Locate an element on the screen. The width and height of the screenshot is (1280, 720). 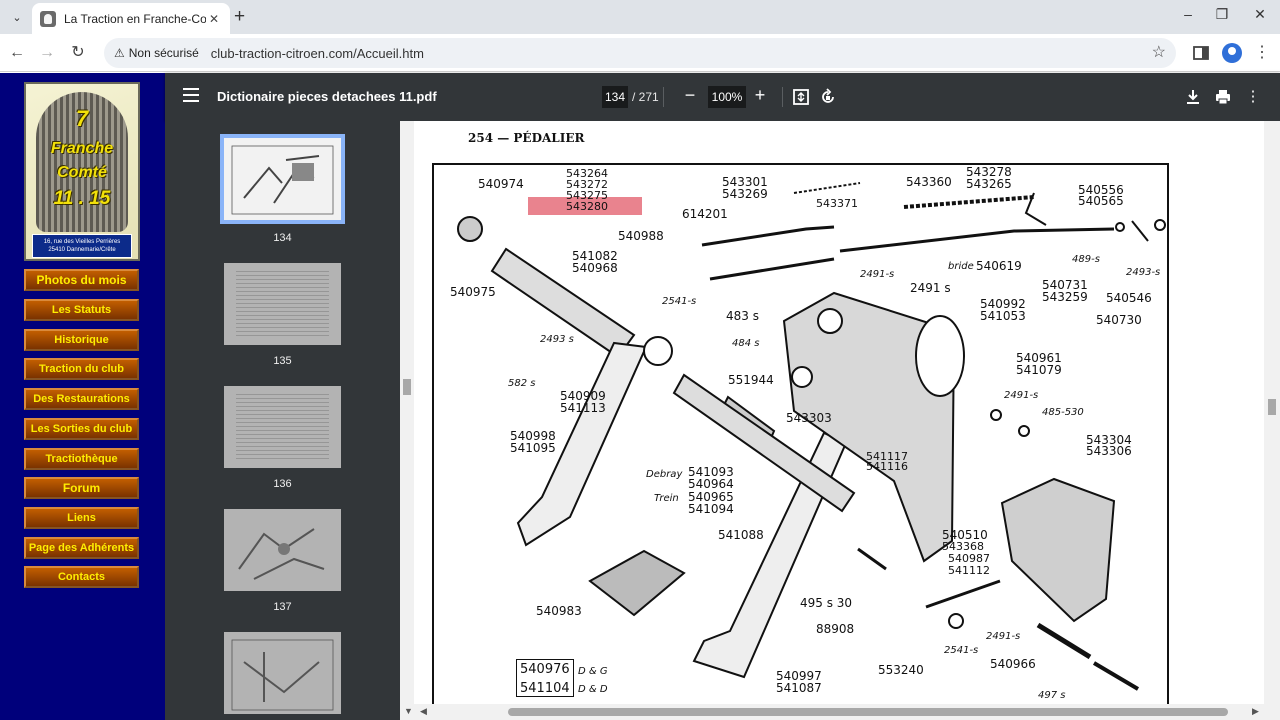
download-icon is located at coordinates (1193, 97).